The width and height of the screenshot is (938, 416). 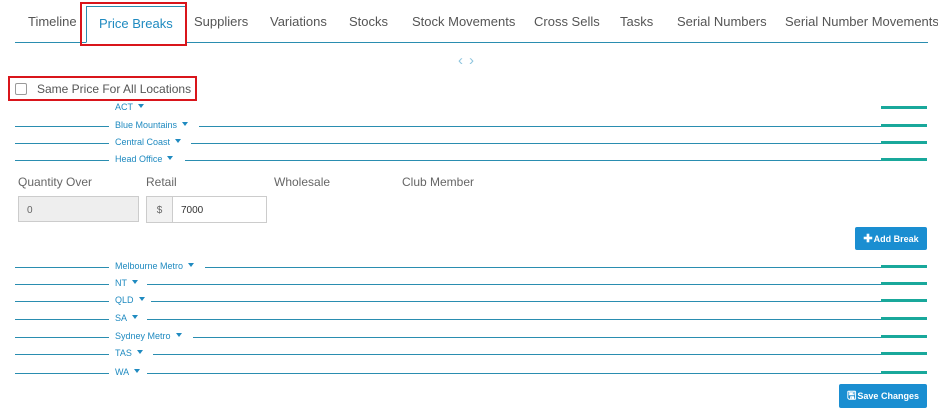 I want to click on location-toggle: Central Coast, so click(x=148, y=142).